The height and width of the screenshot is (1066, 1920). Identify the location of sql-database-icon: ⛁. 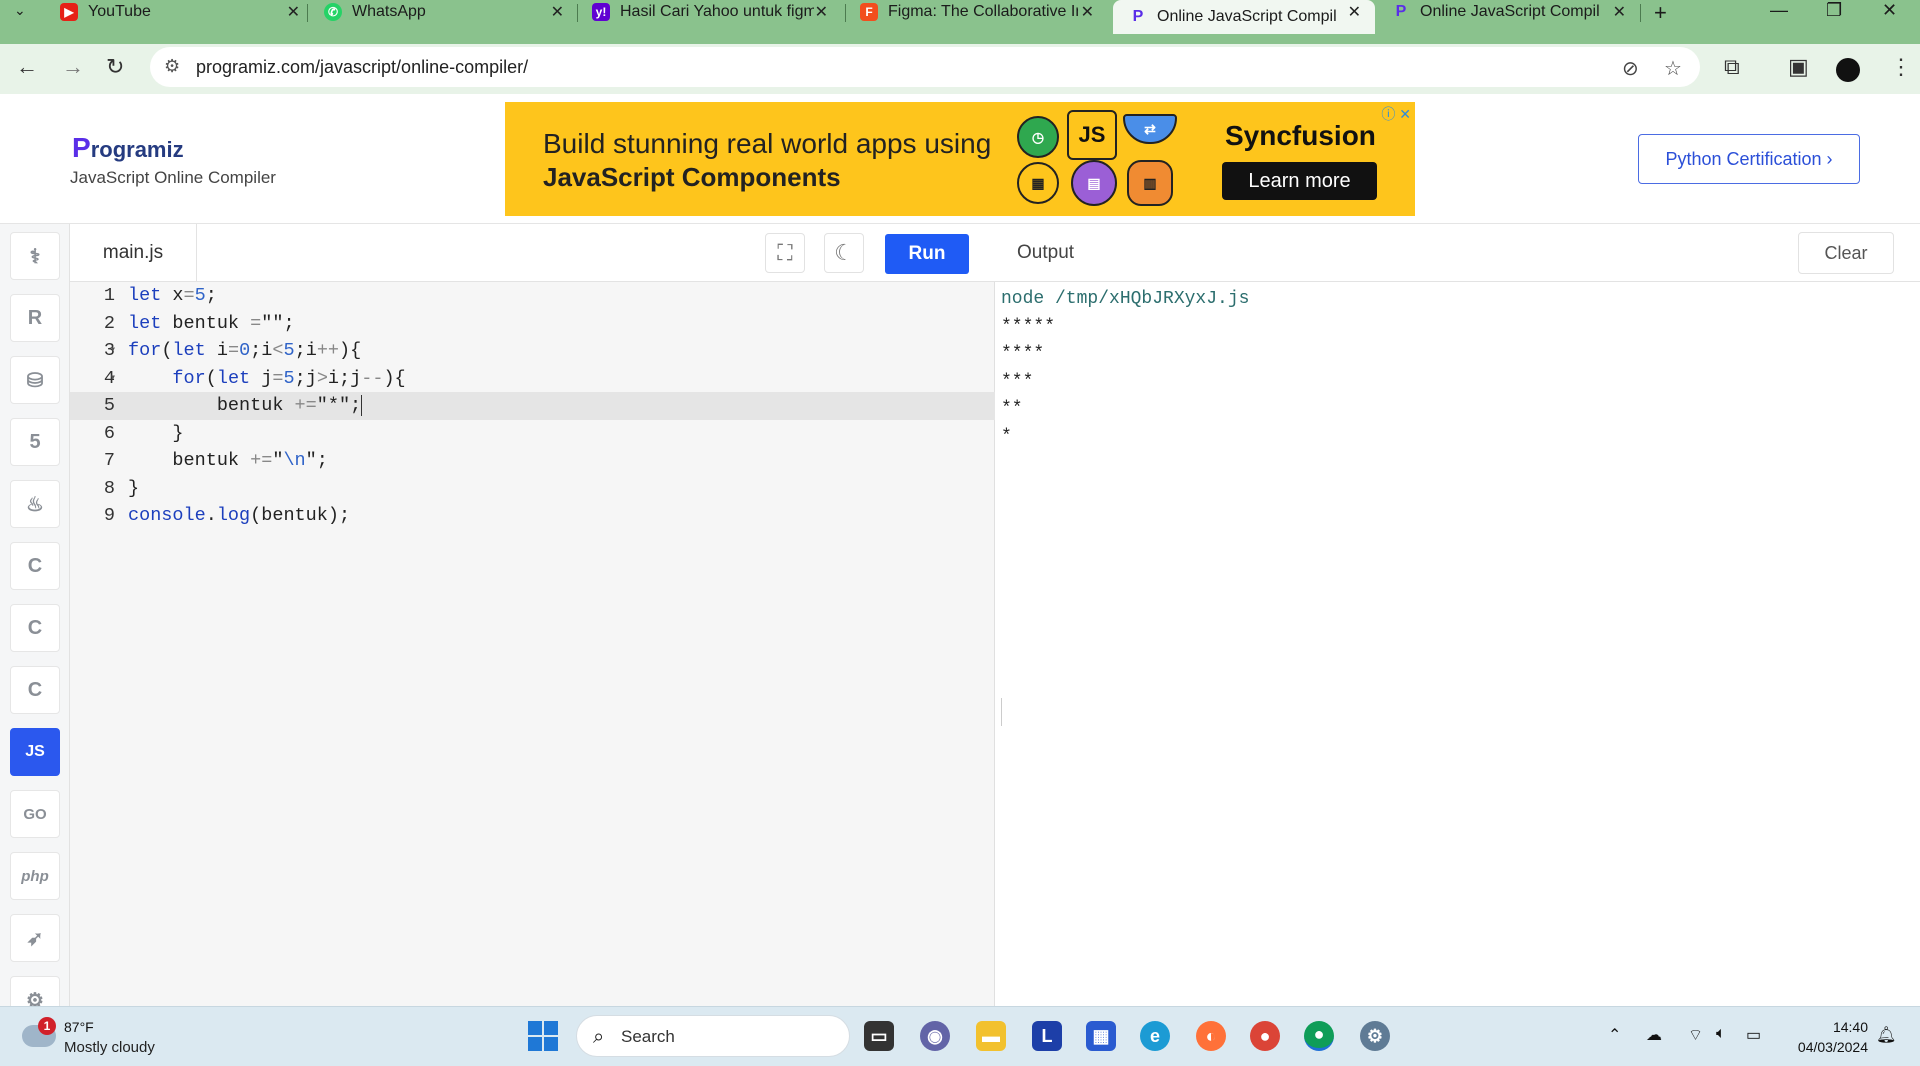
(35, 380).